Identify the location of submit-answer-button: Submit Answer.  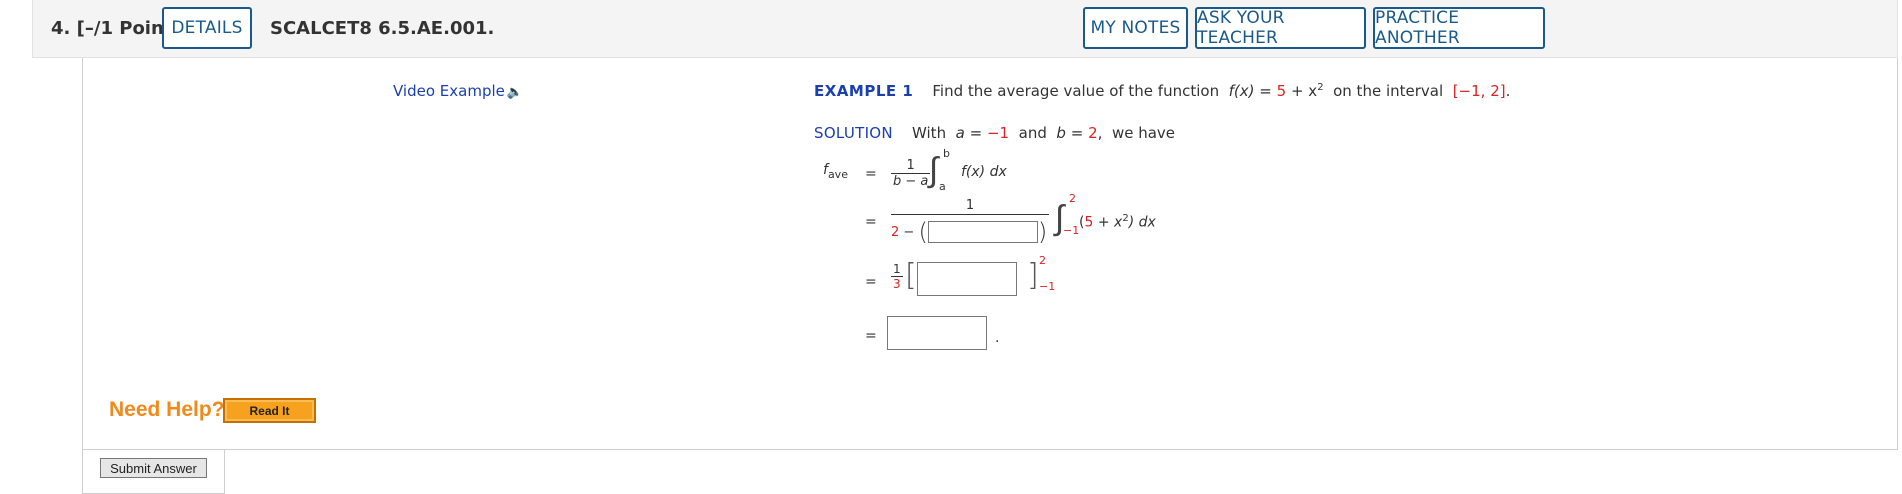
(153, 468).